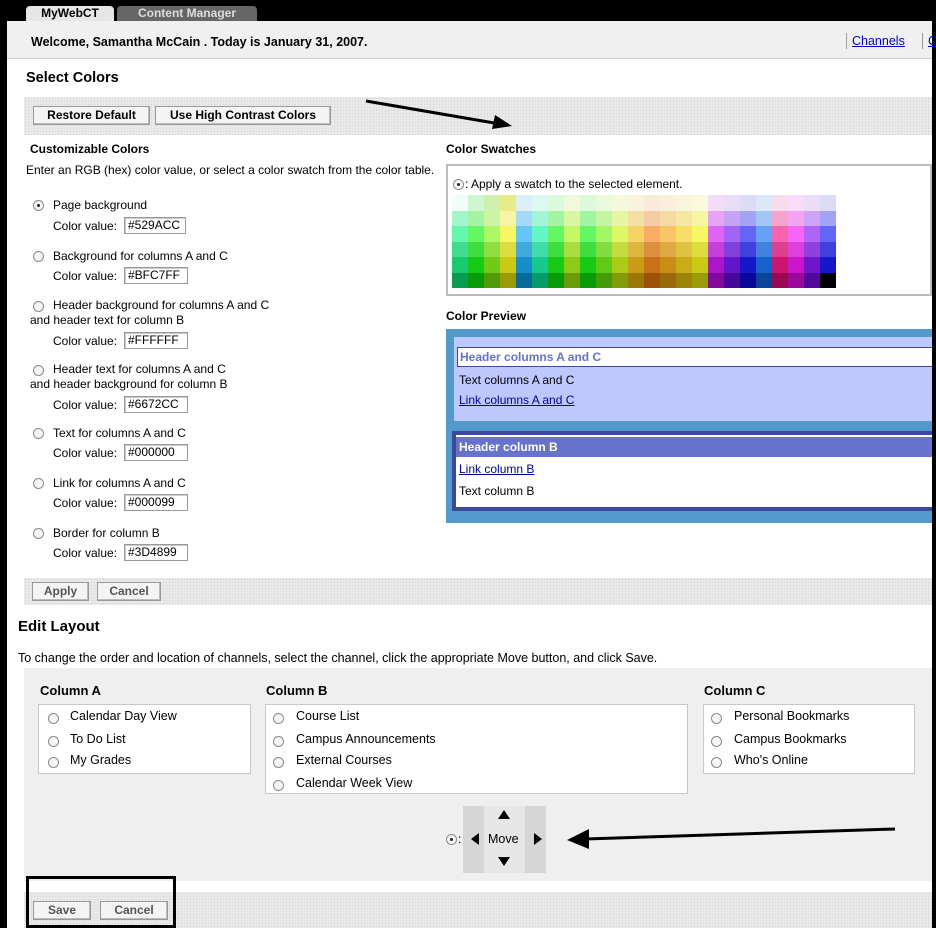 The height and width of the screenshot is (928, 936). Describe the element at coordinates (458, 184) in the screenshot. I see `swatch-radio` at that location.